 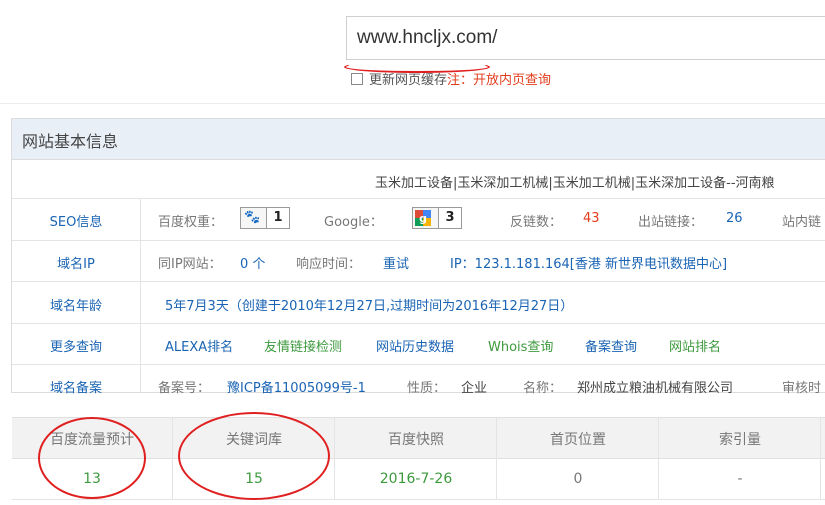 What do you see at coordinates (578, 479) in the screenshot?
I see `stats-value-home-position: 0` at bounding box center [578, 479].